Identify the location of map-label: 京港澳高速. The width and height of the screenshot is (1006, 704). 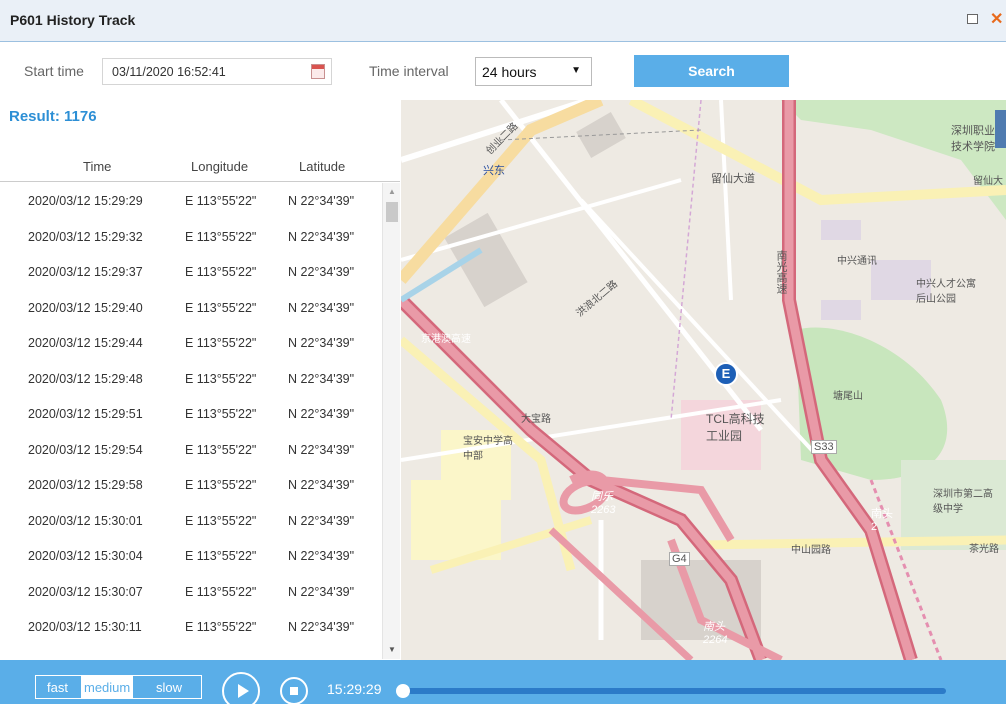
(446, 339).